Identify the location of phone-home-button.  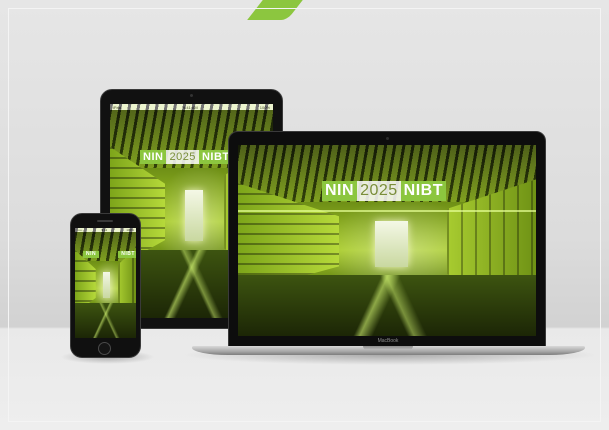
(104, 348).